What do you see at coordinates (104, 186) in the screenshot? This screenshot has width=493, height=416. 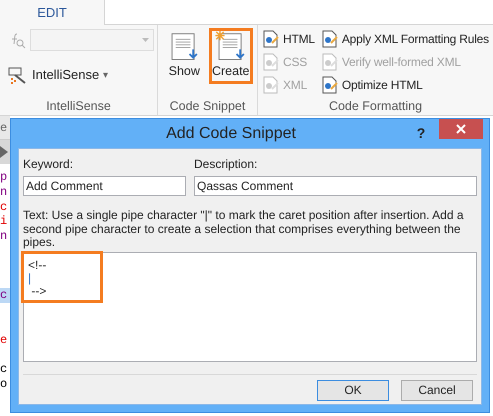 I see `text-input: Add Comment` at bounding box center [104, 186].